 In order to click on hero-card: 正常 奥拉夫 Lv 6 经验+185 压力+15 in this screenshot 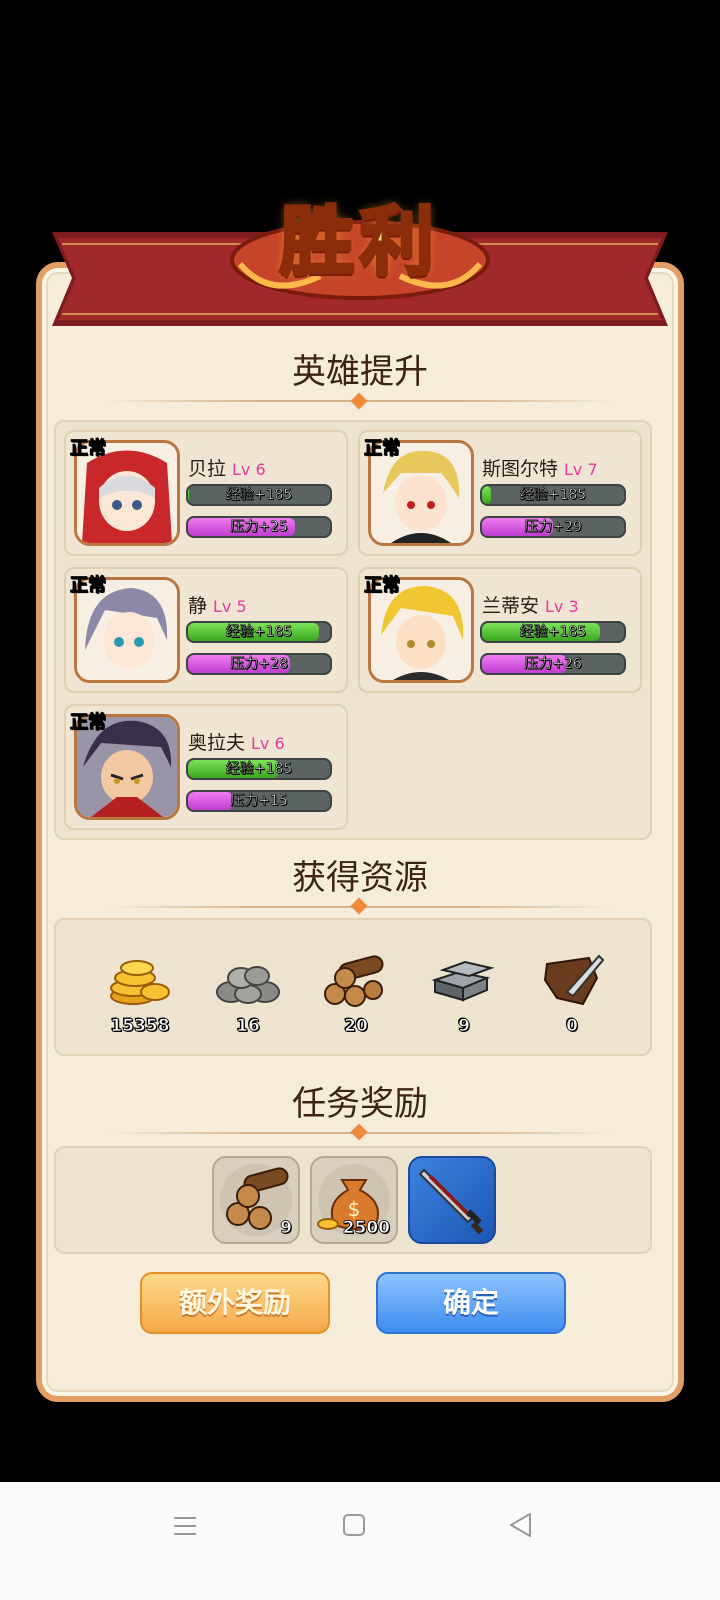, I will do `click(206, 767)`.